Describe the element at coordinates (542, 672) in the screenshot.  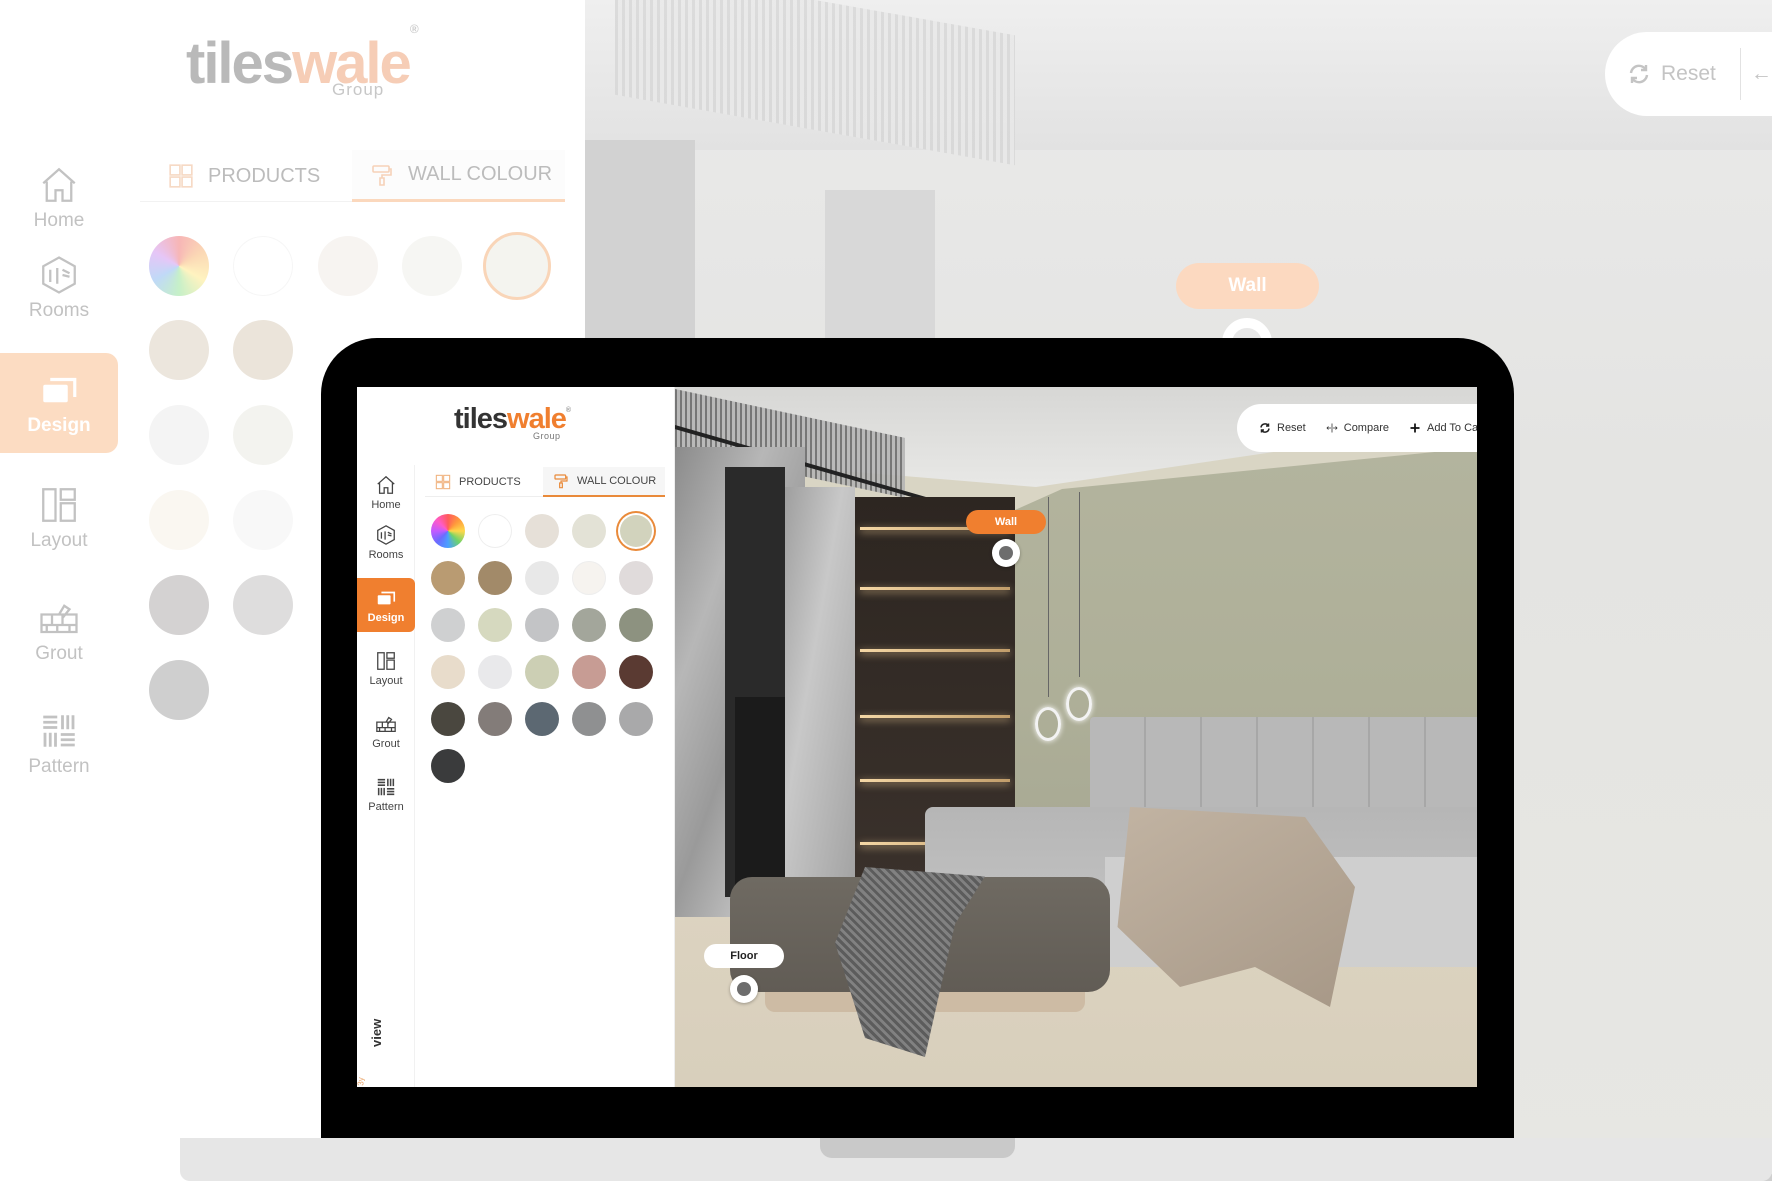
I see `colour-swatch-sage` at that location.